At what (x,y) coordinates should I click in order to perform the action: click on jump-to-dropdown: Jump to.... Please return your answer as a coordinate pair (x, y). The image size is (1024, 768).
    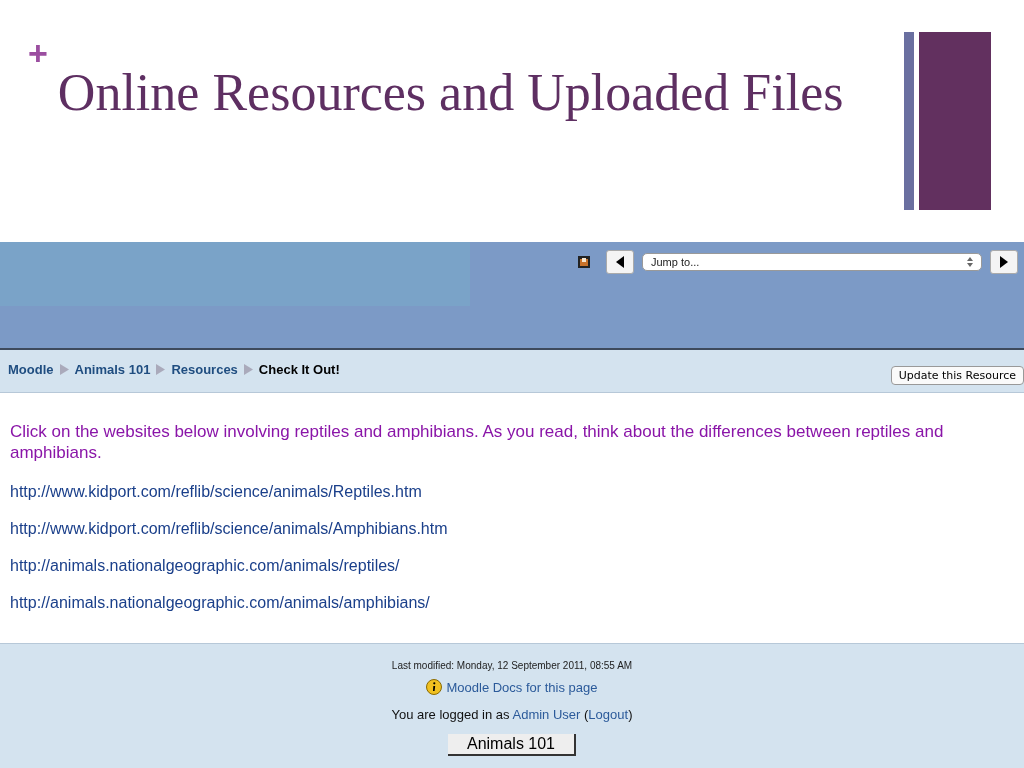
    Looking at the image, I should click on (812, 262).